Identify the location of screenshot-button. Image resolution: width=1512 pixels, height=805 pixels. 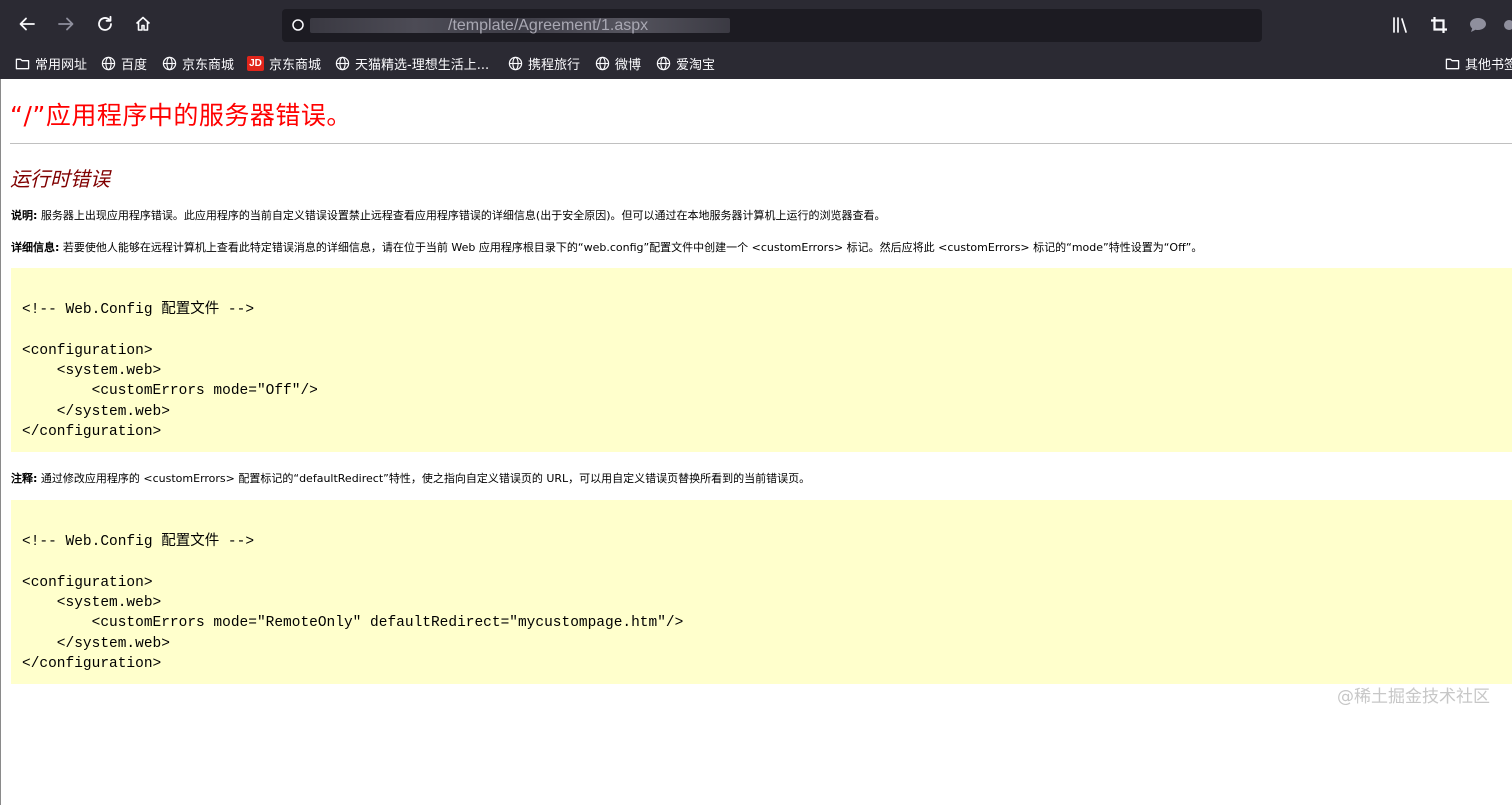
(1439, 25).